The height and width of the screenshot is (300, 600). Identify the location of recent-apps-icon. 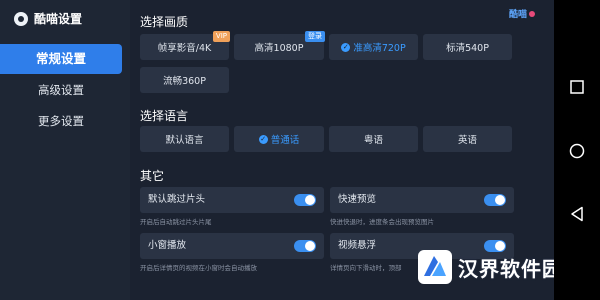
(577, 87).